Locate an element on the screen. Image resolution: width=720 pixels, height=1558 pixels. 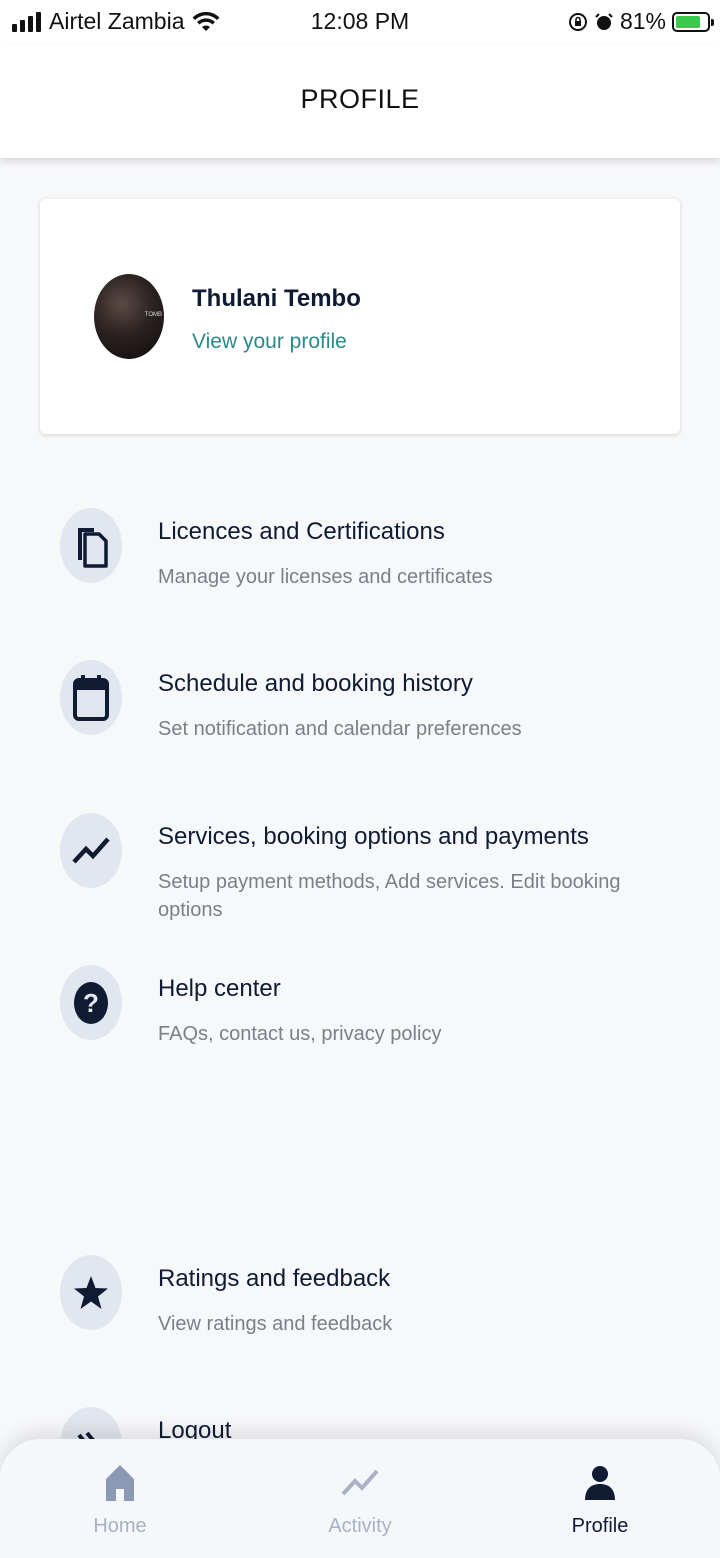
profile-card: TOMB Thulani Tembo View your profile is located at coordinates (360, 316).